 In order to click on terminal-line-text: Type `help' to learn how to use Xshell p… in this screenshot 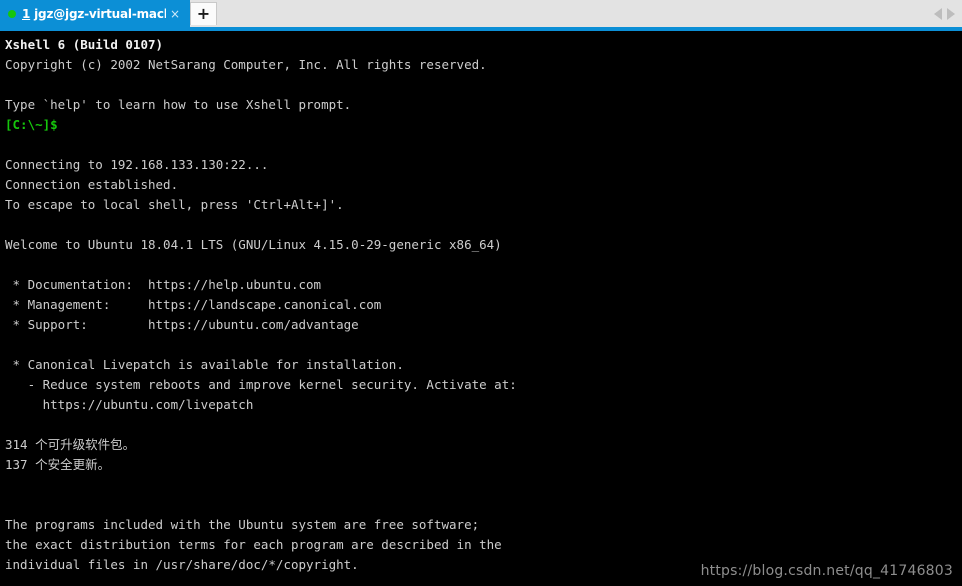, I will do `click(178, 104)`.